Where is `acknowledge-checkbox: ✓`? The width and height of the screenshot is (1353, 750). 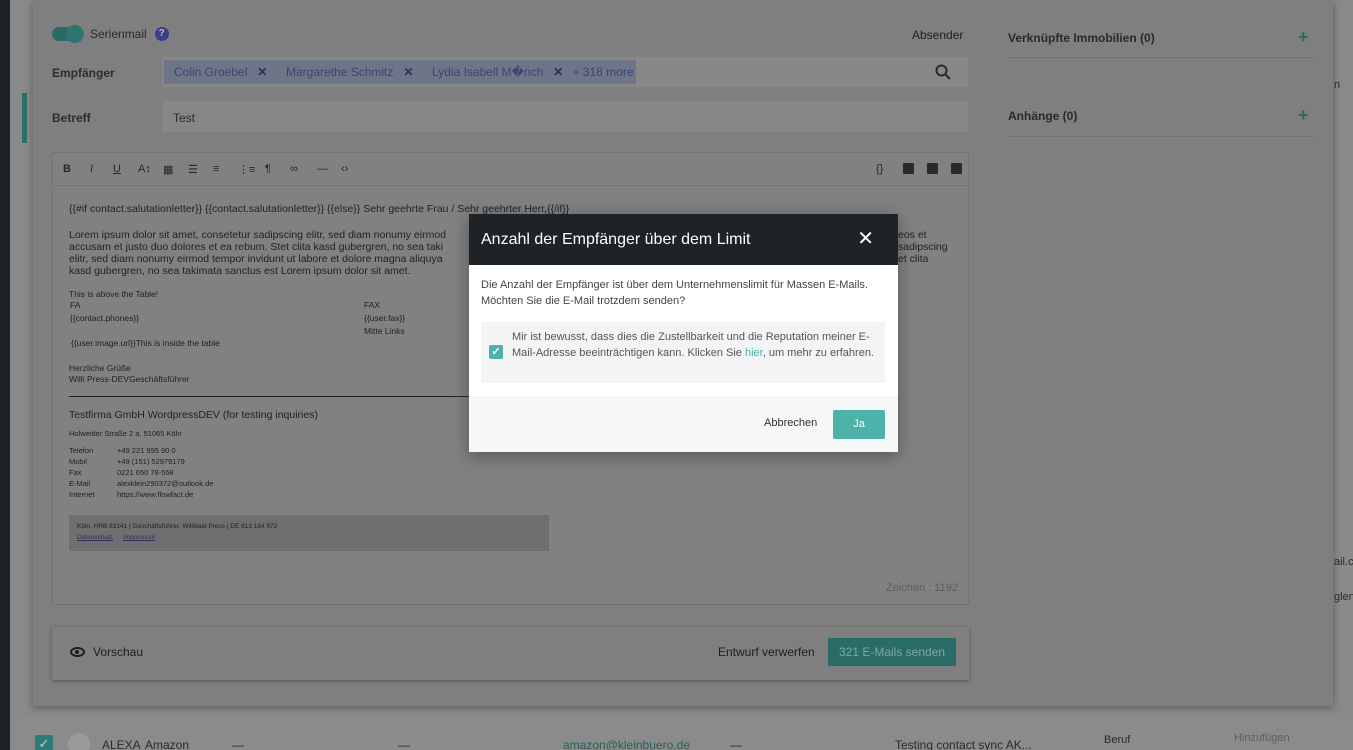 acknowledge-checkbox: ✓ is located at coordinates (496, 352).